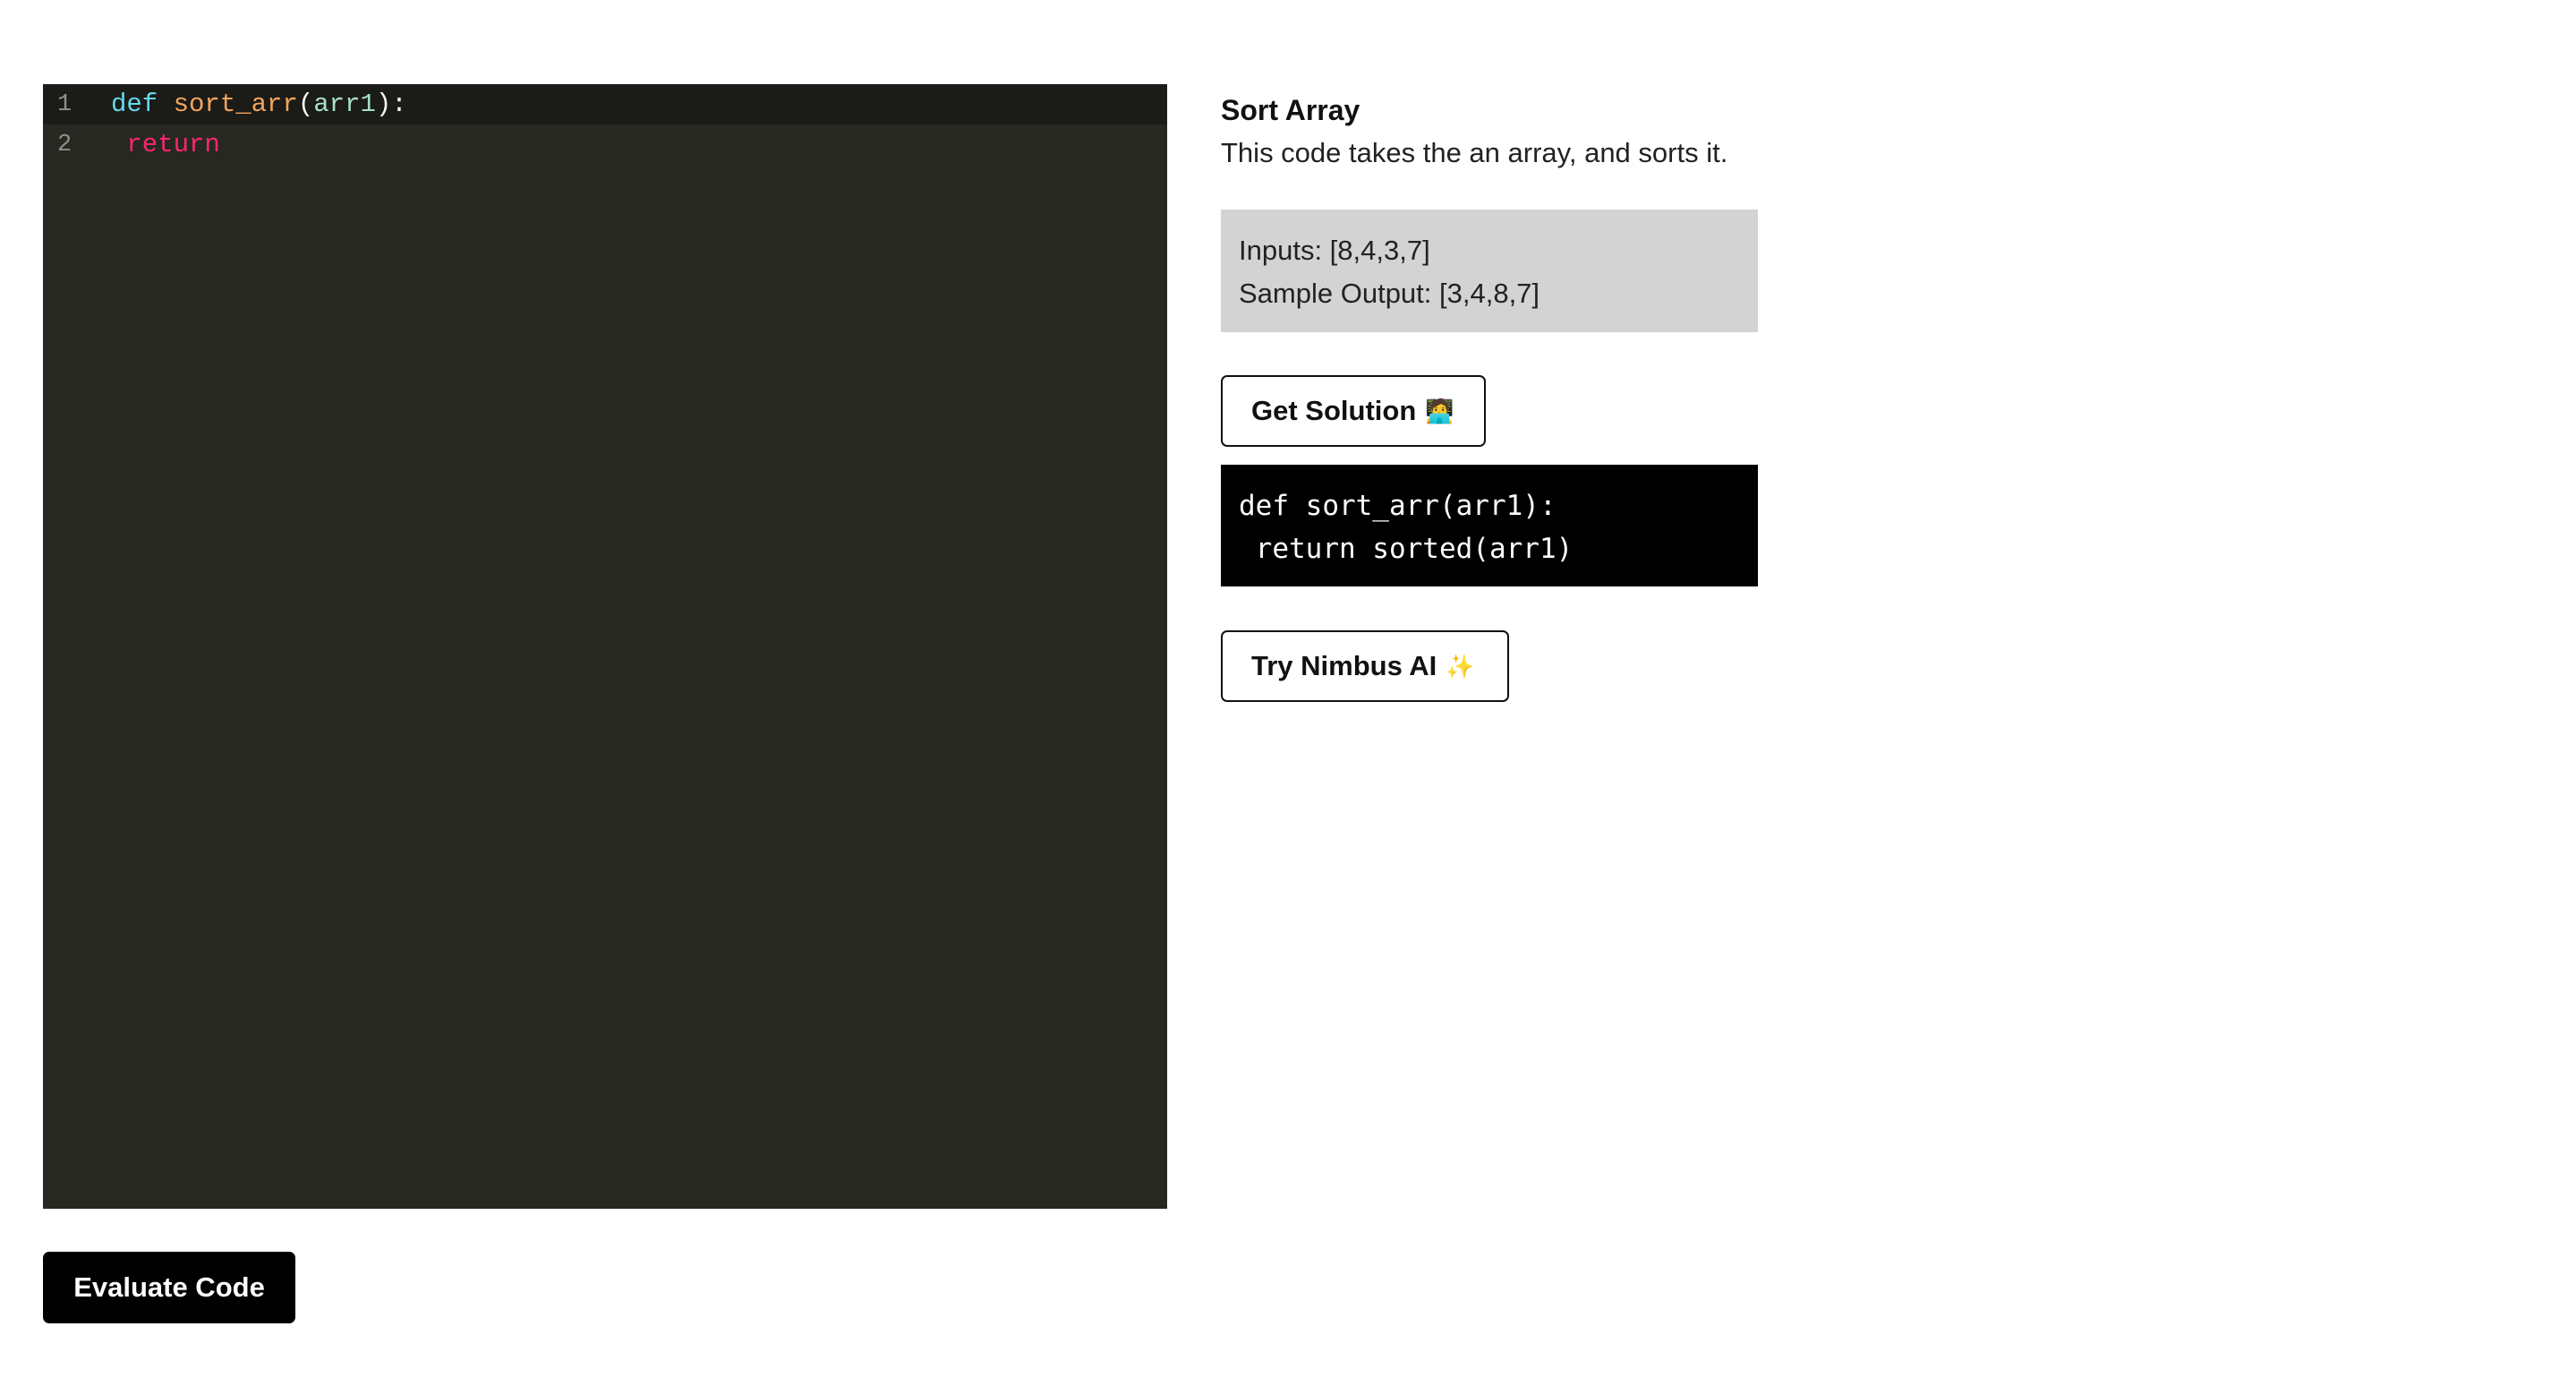 The height and width of the screenshot is (1395, 2576). Describe the element at coordinates (1460, 666) in the screenshot. I see `sparkles-icon: ✨` at that location.